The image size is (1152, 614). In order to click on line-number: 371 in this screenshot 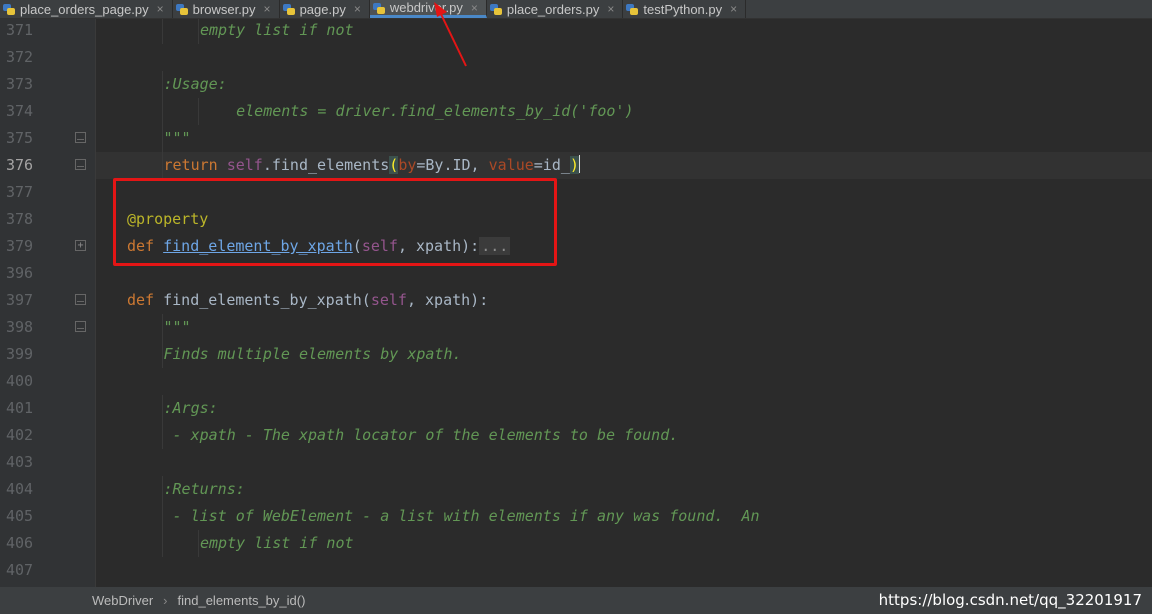, I will do `click(20, 30)`.